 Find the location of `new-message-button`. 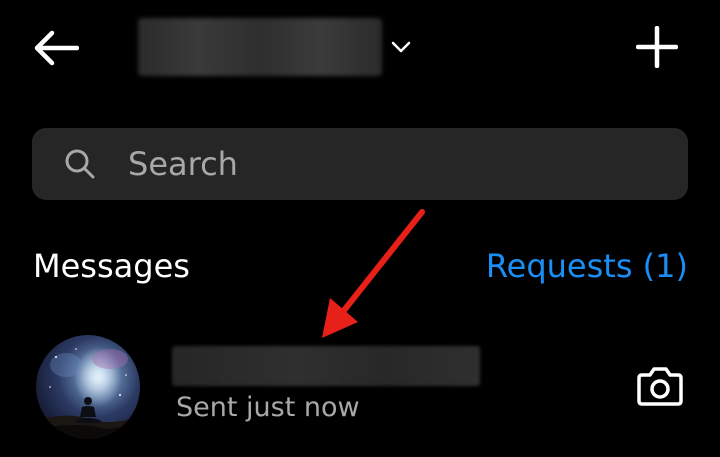

new-message-button is located at coordinates (657, 47).